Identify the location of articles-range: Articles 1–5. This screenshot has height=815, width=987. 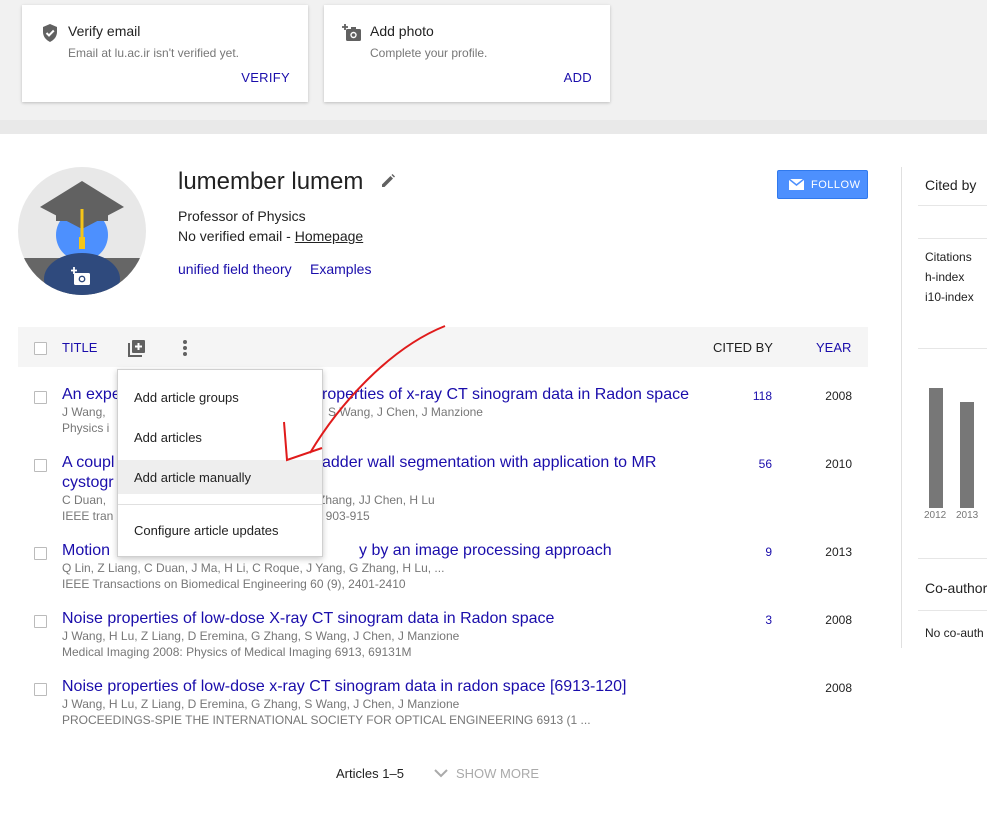
(370, 773).